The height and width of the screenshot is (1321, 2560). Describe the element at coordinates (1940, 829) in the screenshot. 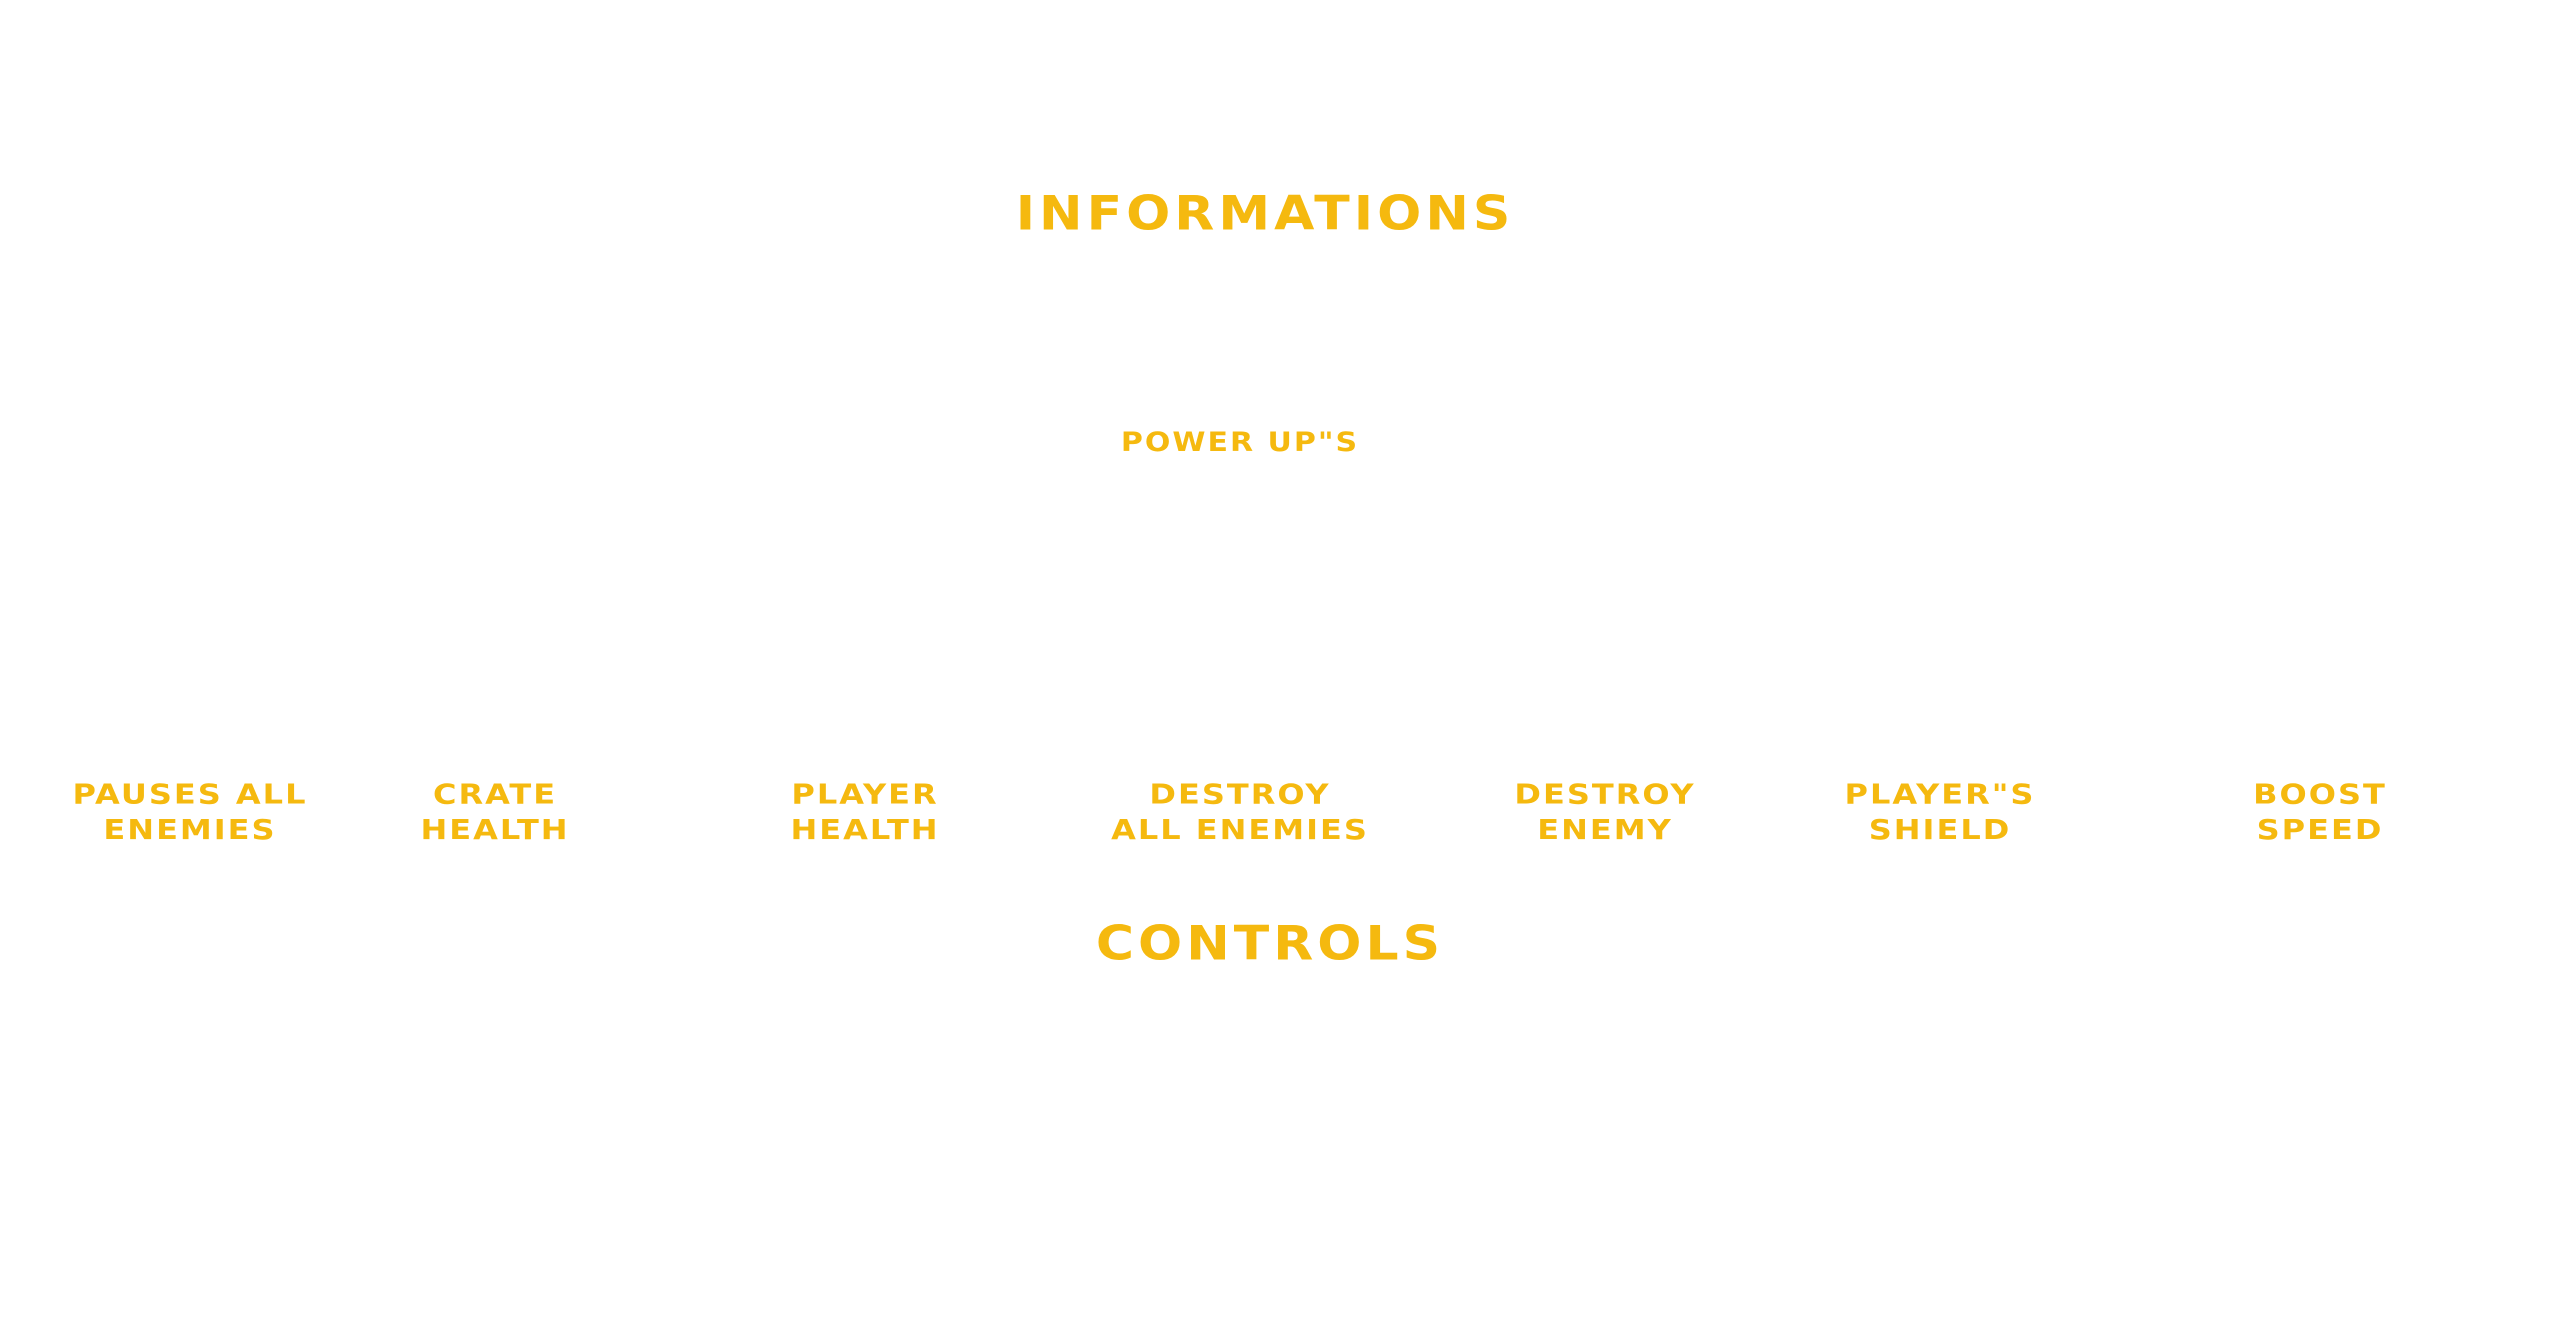

I see `power-up-label-line2: SHIELD` at that location.